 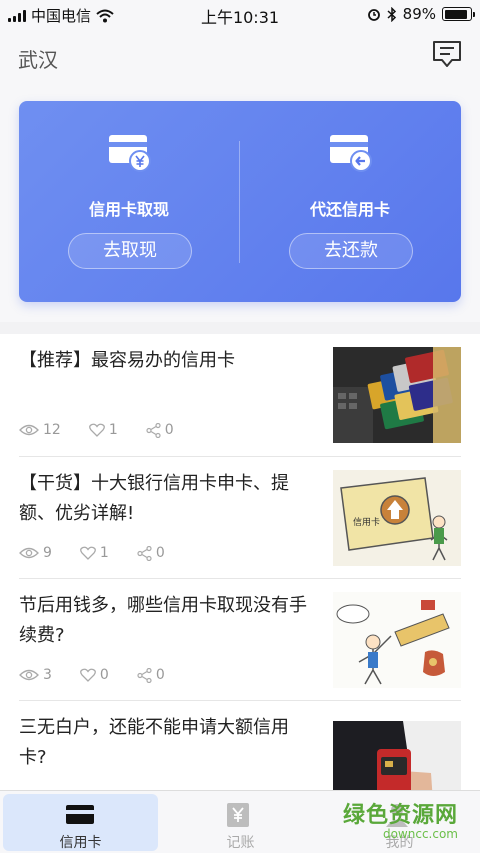 I want to click on cash-advance-panel: 信用卡取现 去取现, so click(x=129, y=201).